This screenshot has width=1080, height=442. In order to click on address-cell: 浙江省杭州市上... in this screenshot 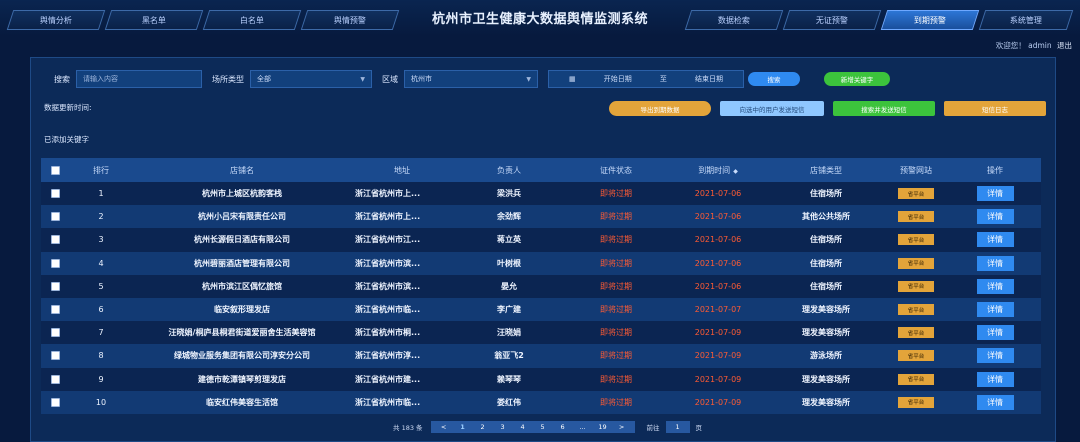, I will do `click(388, 194)`.